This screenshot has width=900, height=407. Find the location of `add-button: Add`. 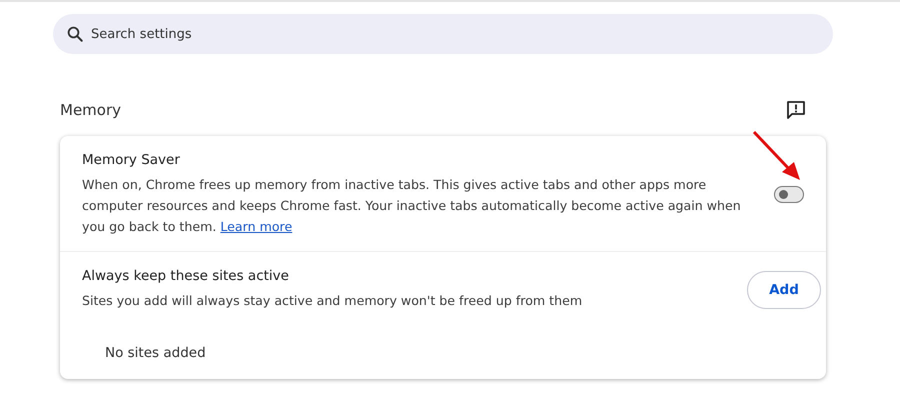

add-button: Add is located at coordinates (784, 289).